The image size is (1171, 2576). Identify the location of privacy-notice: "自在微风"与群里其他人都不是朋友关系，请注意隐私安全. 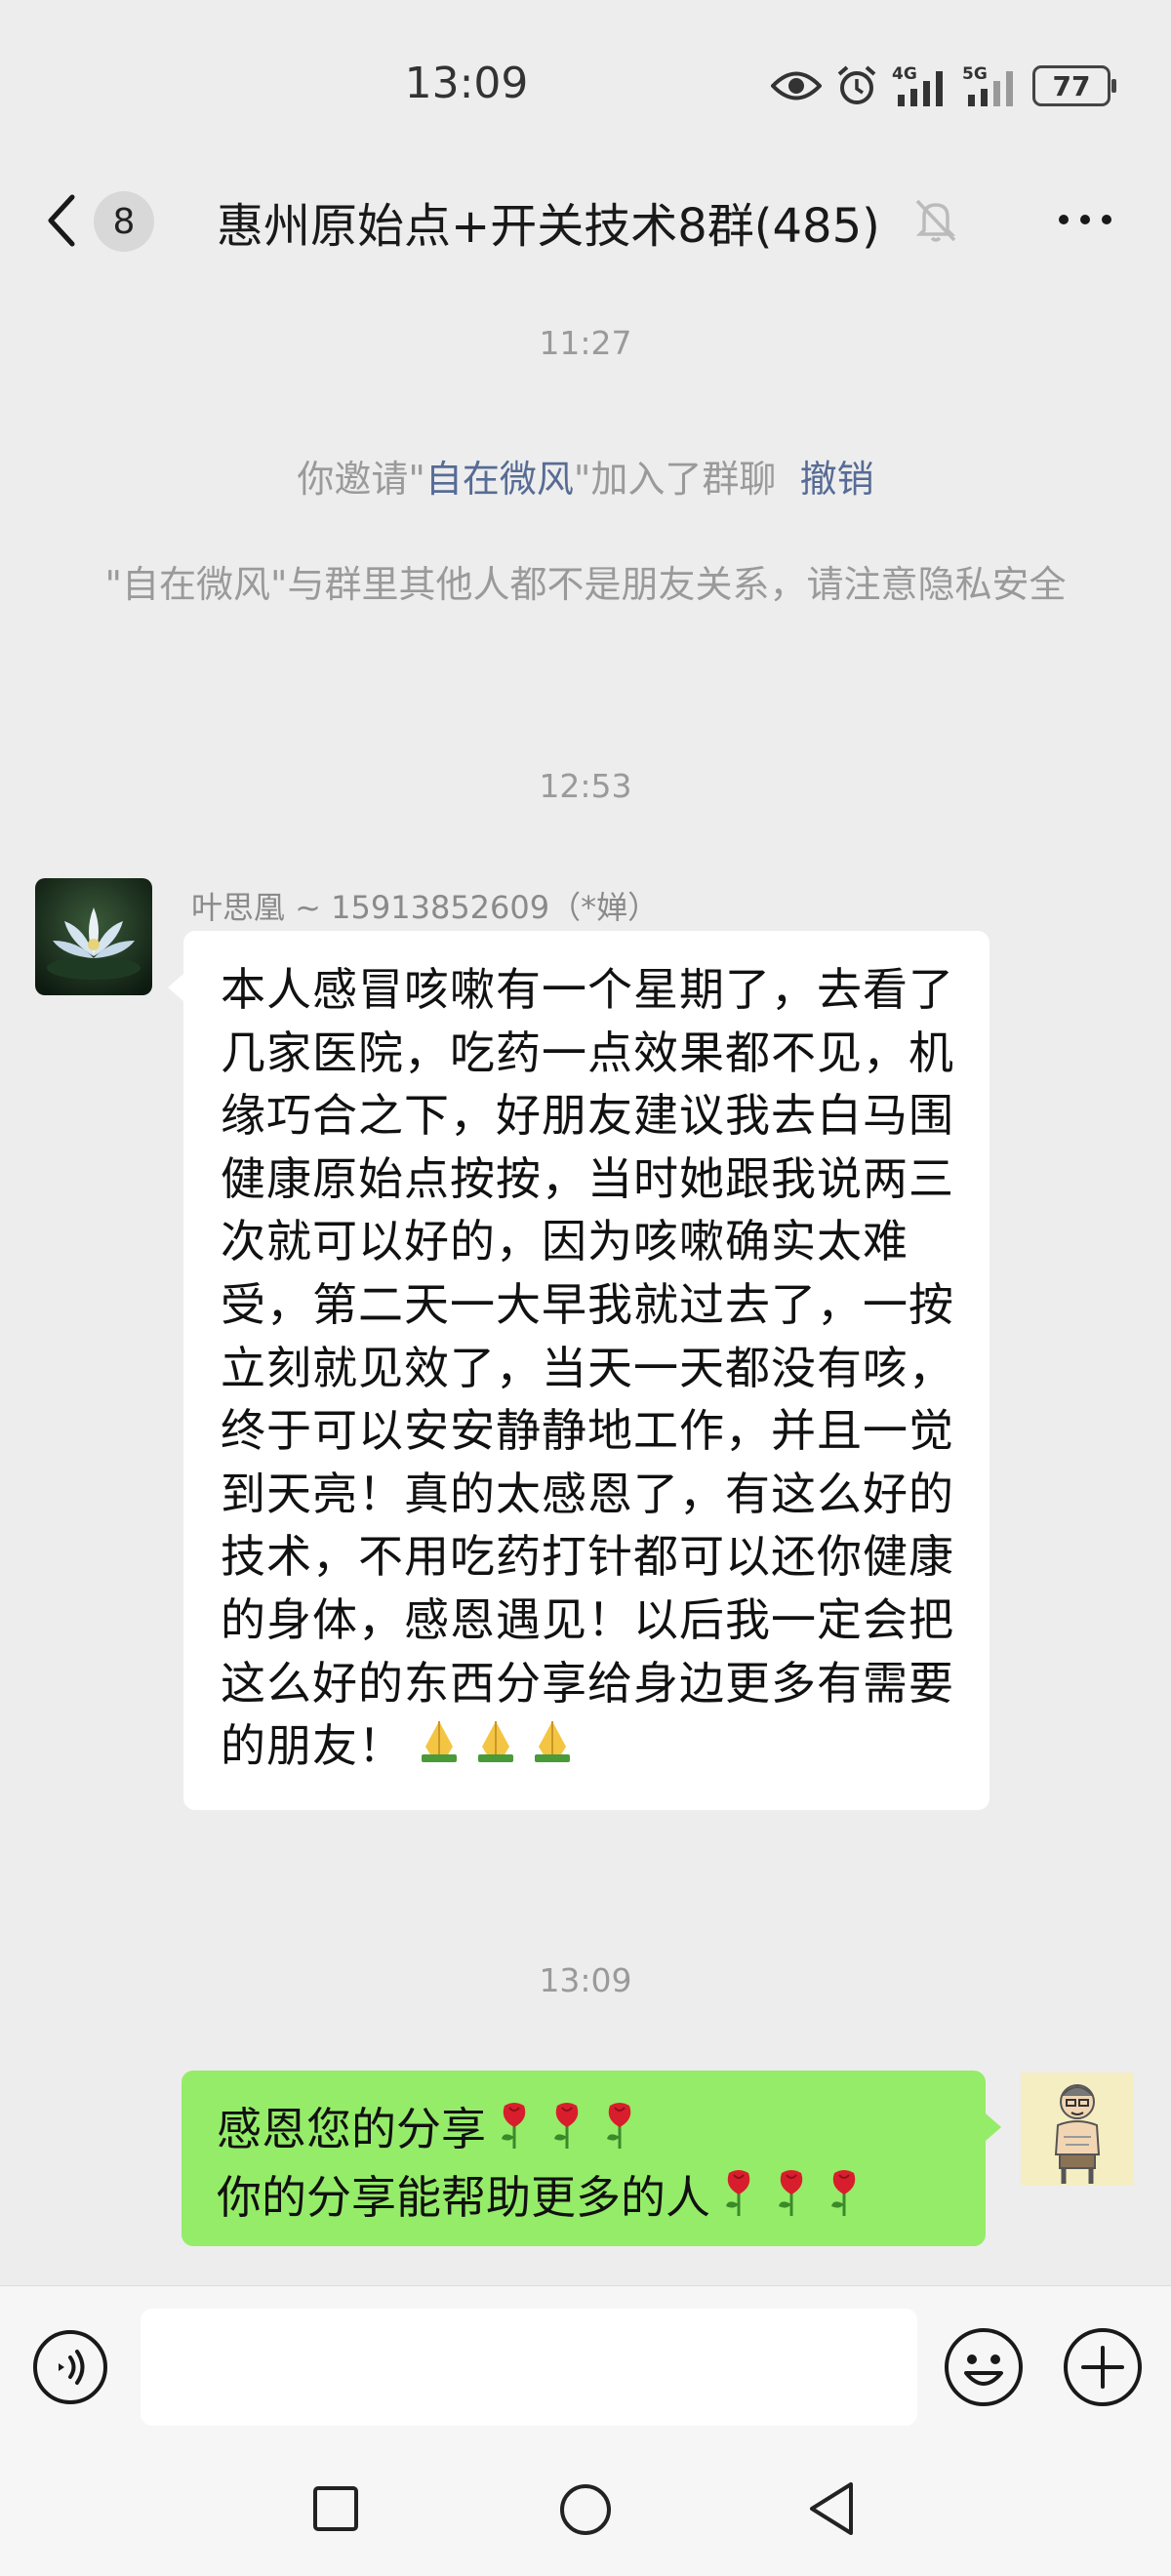
(585, 584).